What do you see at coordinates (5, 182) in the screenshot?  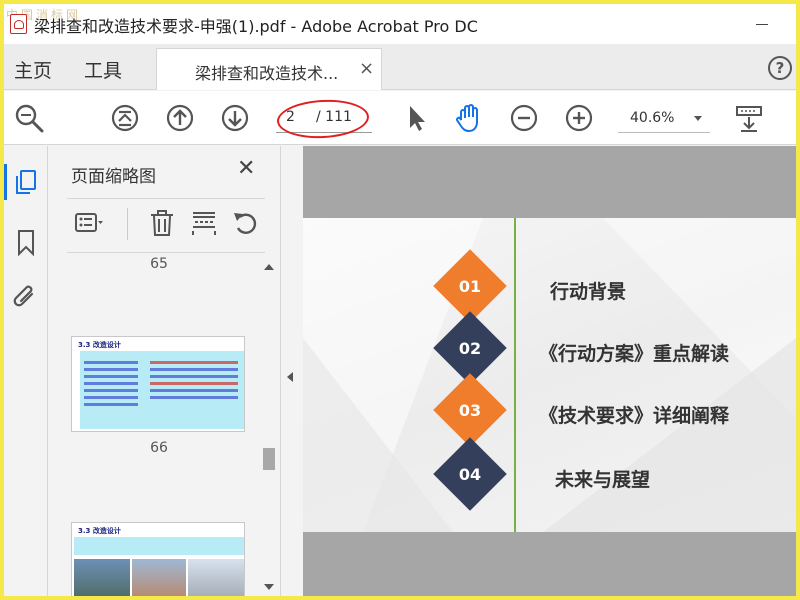 I see `active-indicator` at bounding box center [5, 182].